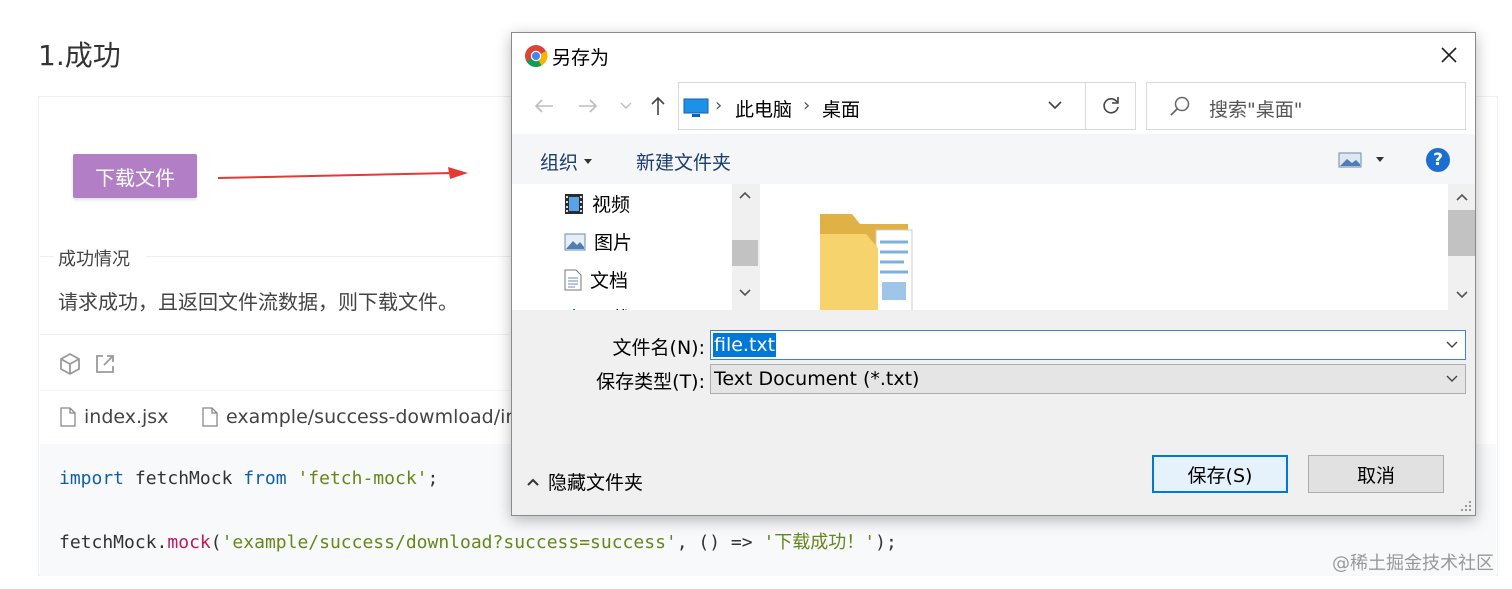  I want to click on back-button, so click(544, 106).